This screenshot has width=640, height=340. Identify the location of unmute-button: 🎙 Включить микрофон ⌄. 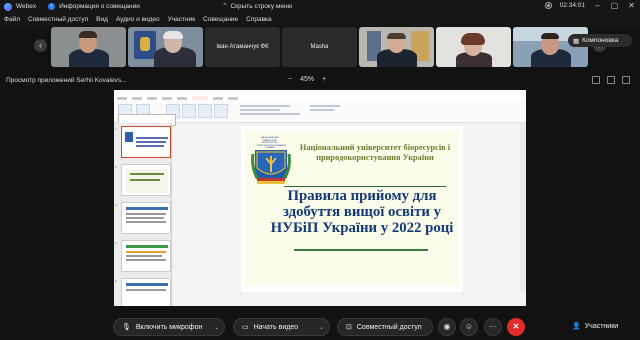
(169, 327).